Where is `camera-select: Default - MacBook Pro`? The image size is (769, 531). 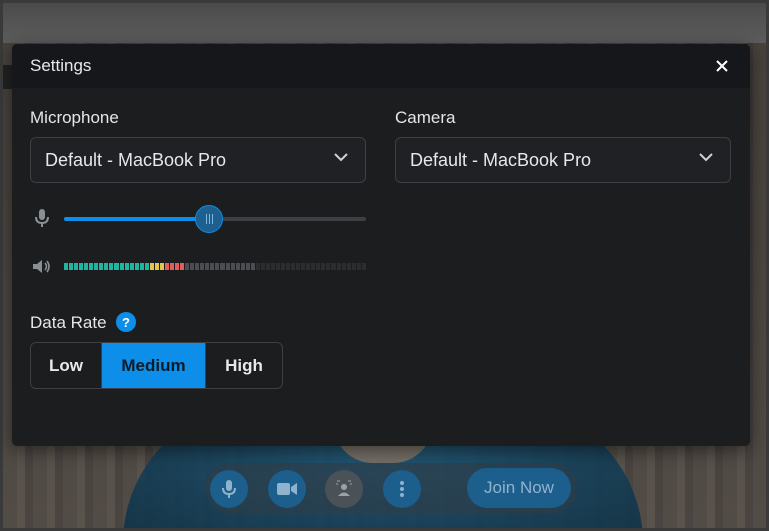 camera-select: Default - MacBook Pro is located at coordinates (563, 160).